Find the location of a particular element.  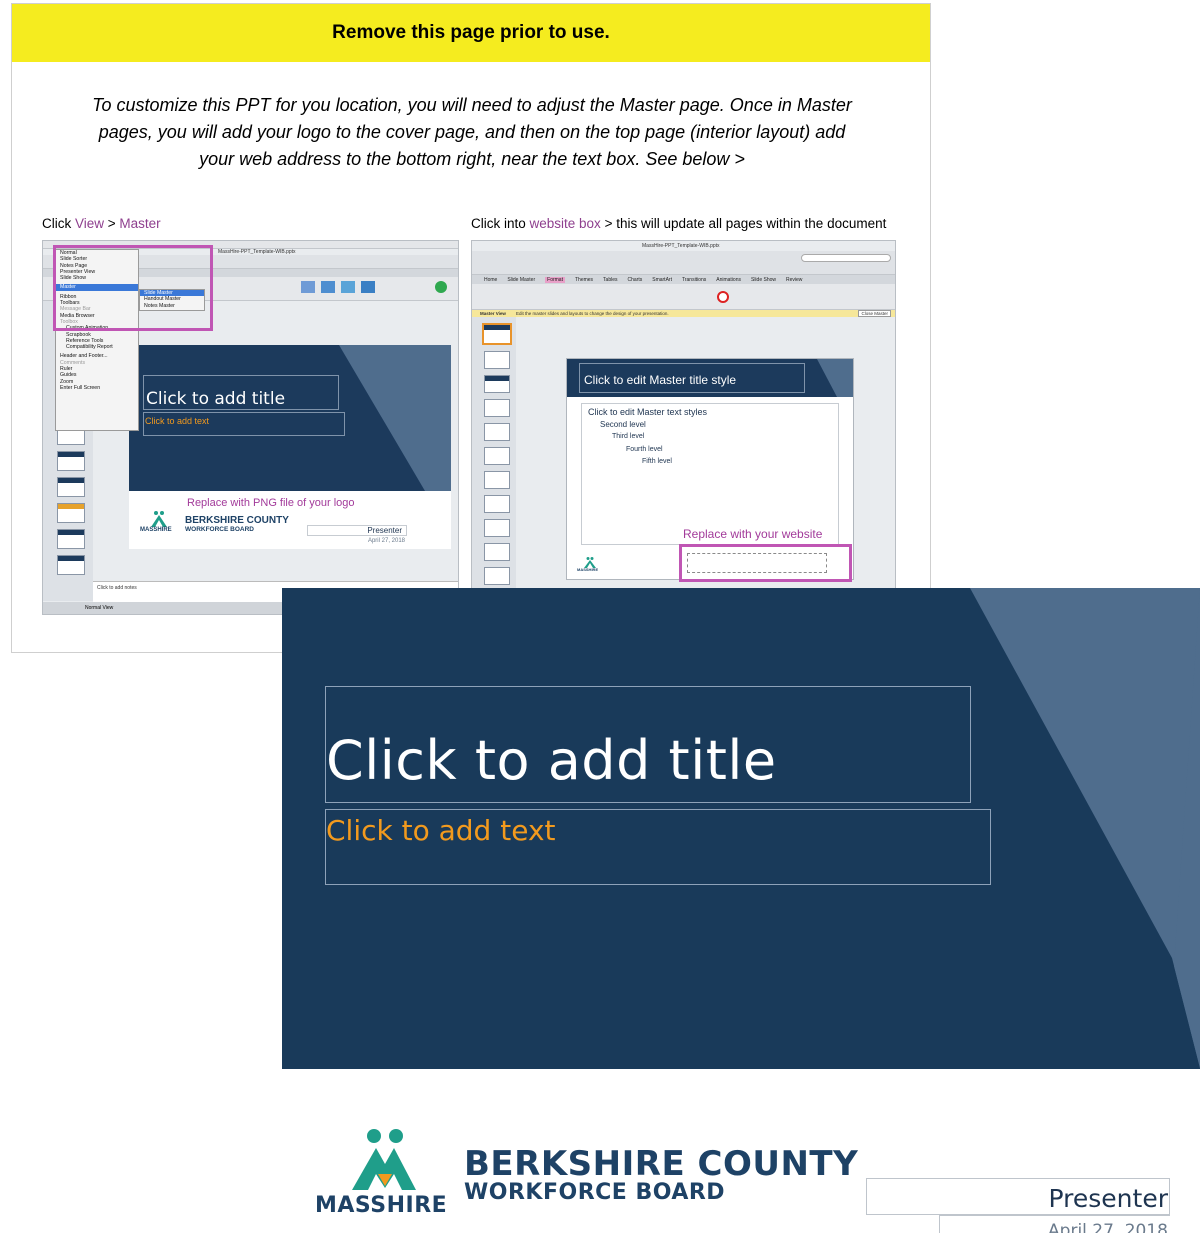

cover-text: Click to add text is located at coordinates (441, 830).